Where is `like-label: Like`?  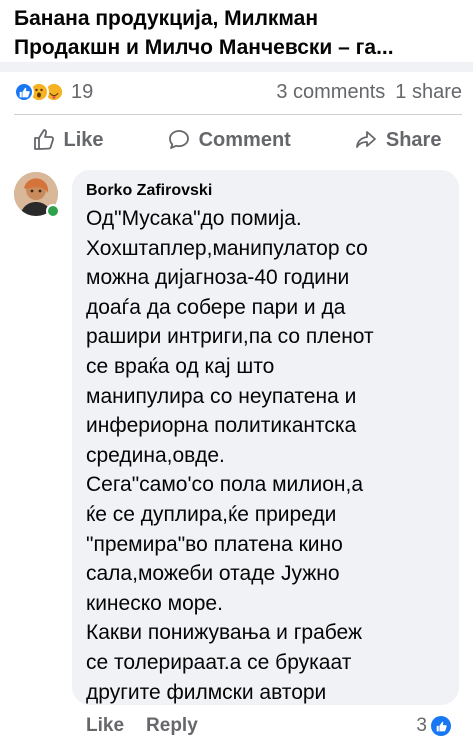 like-label: Like is located at coordinates (83, 139).